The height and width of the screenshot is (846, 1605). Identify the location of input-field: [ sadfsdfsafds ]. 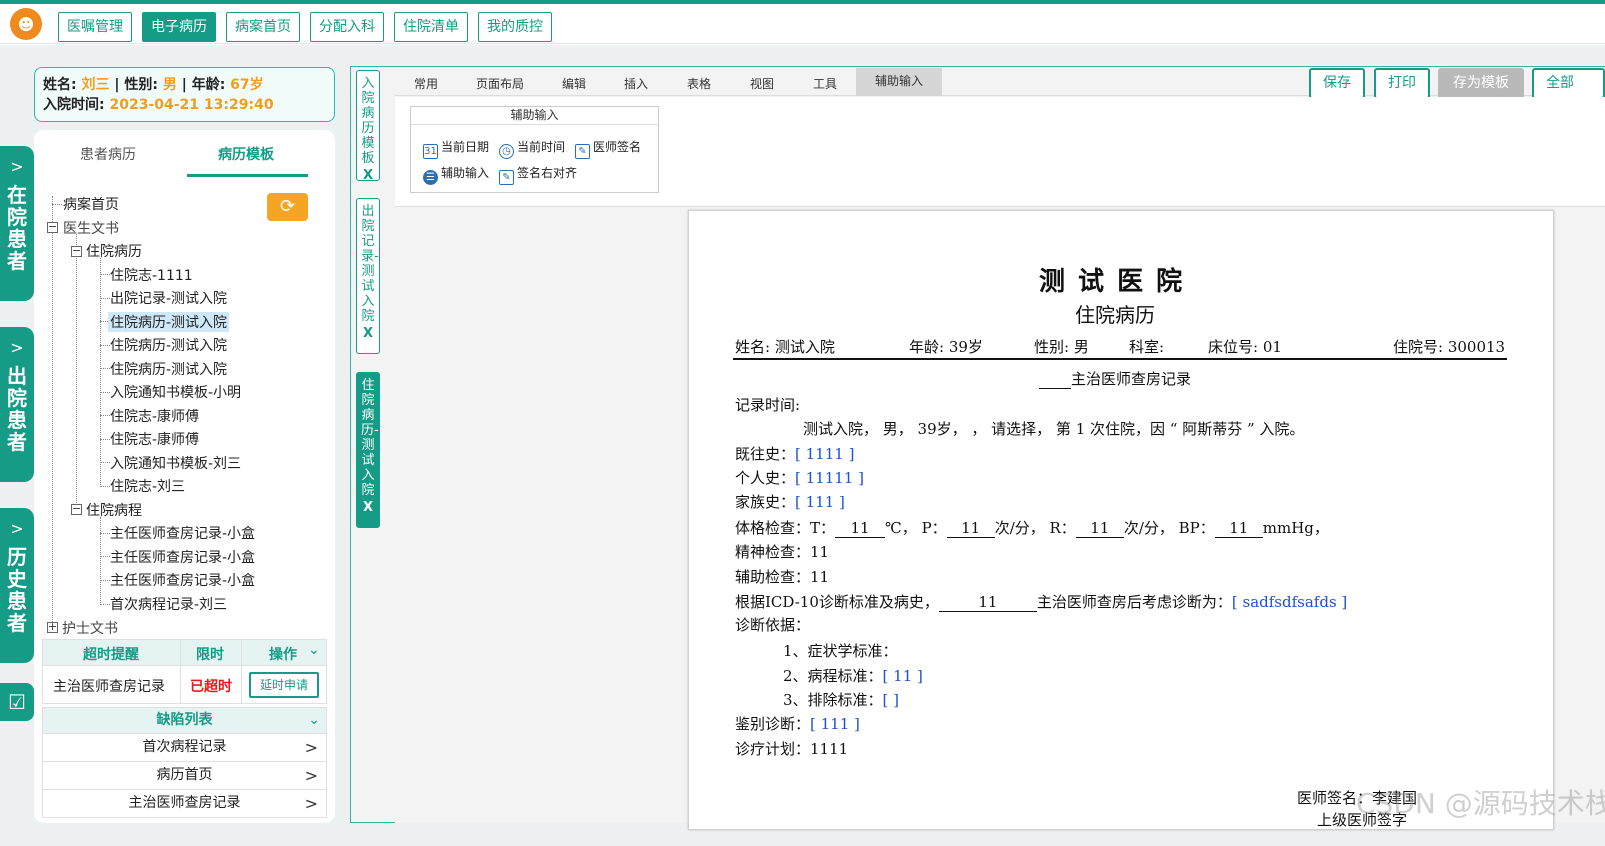
(1289, 602).